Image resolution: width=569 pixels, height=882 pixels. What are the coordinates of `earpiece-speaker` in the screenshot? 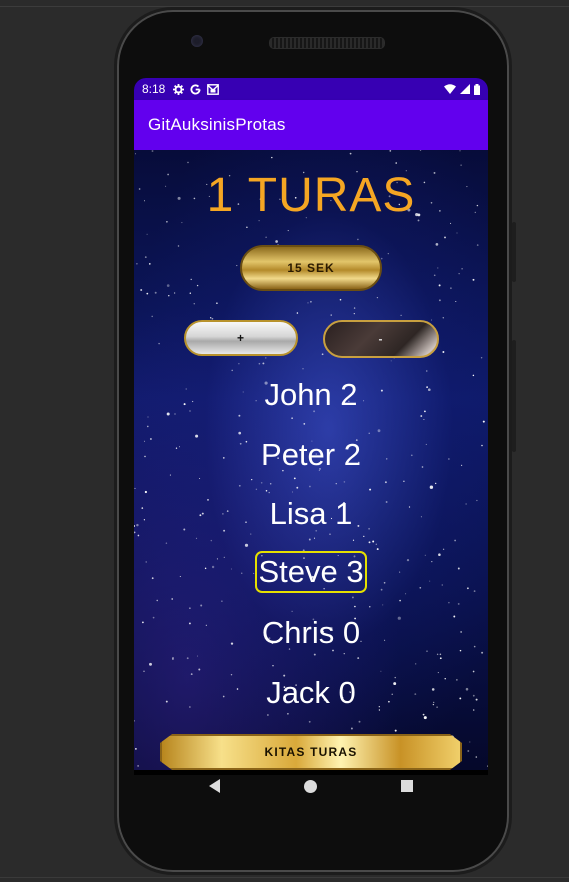 It's located at (327, 43).